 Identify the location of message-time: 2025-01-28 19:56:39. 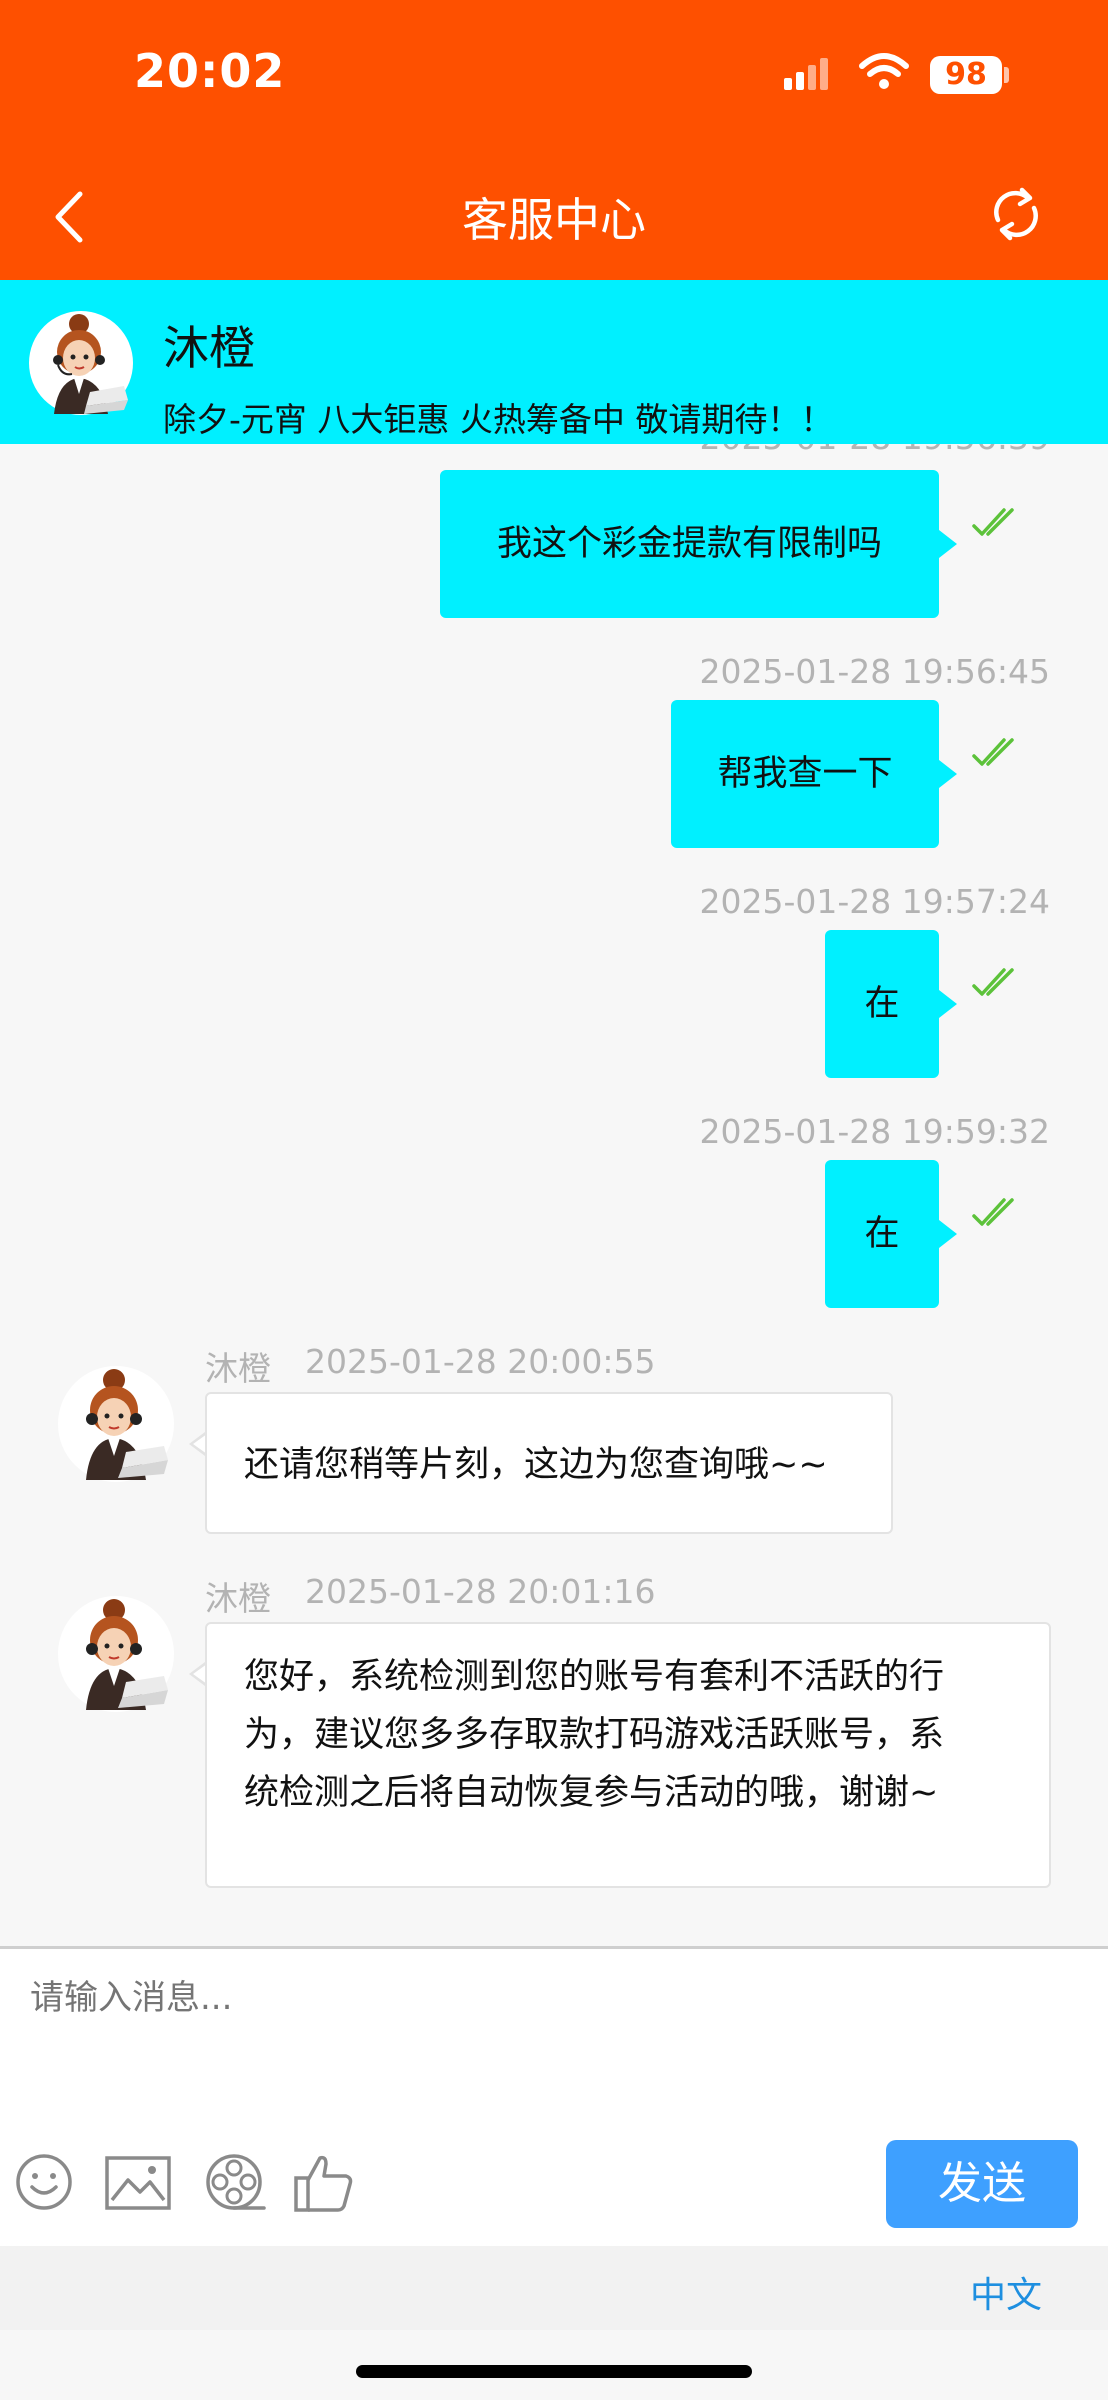
(875, 450).